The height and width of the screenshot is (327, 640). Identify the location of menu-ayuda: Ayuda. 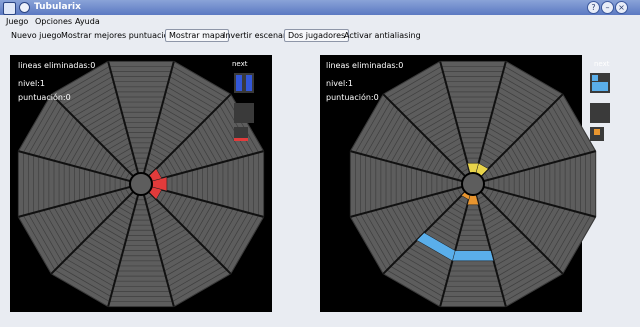
(87, 21).